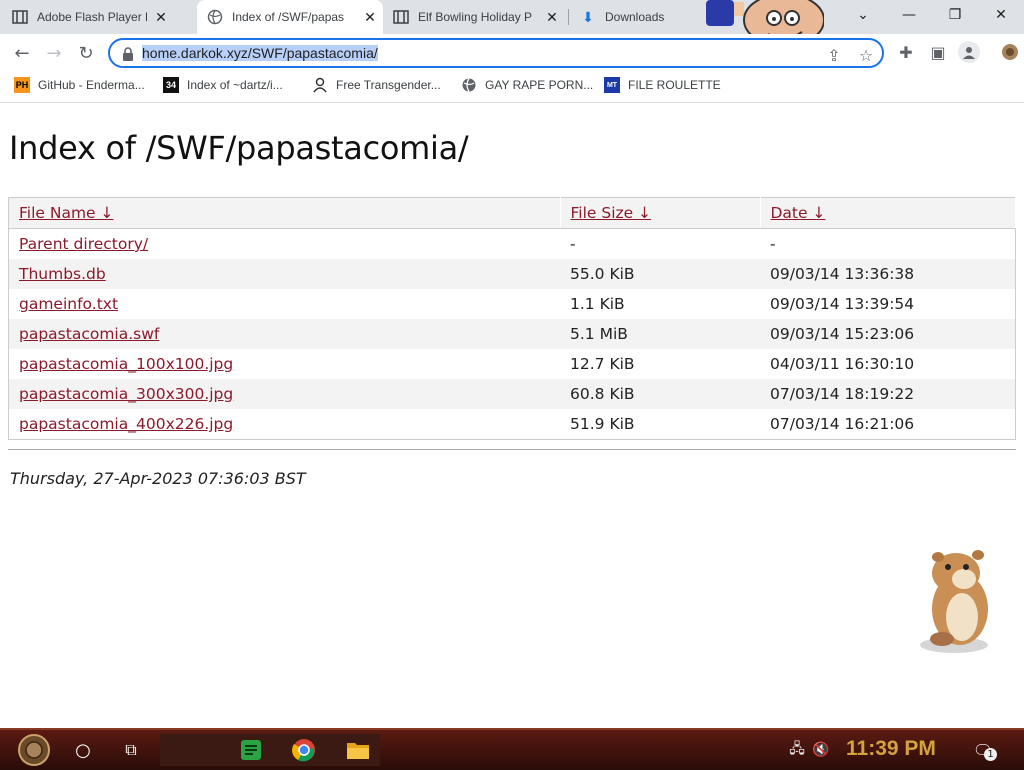 This screenshot has width=1024, height=770. I want to click on file-link: papastacomia_300x300.jpg, so click(126, 394).